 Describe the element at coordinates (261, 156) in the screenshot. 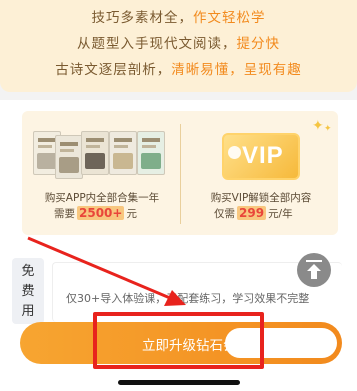

I see `vip-badge-icon: VIP` at that location.